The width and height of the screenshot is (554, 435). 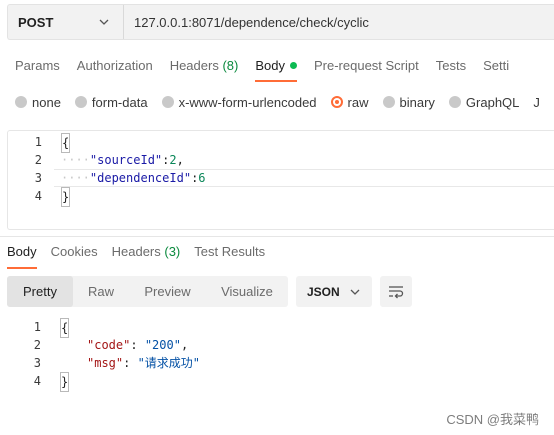 I want to click on json-value: "请求成功", so click(x=169, y=363).